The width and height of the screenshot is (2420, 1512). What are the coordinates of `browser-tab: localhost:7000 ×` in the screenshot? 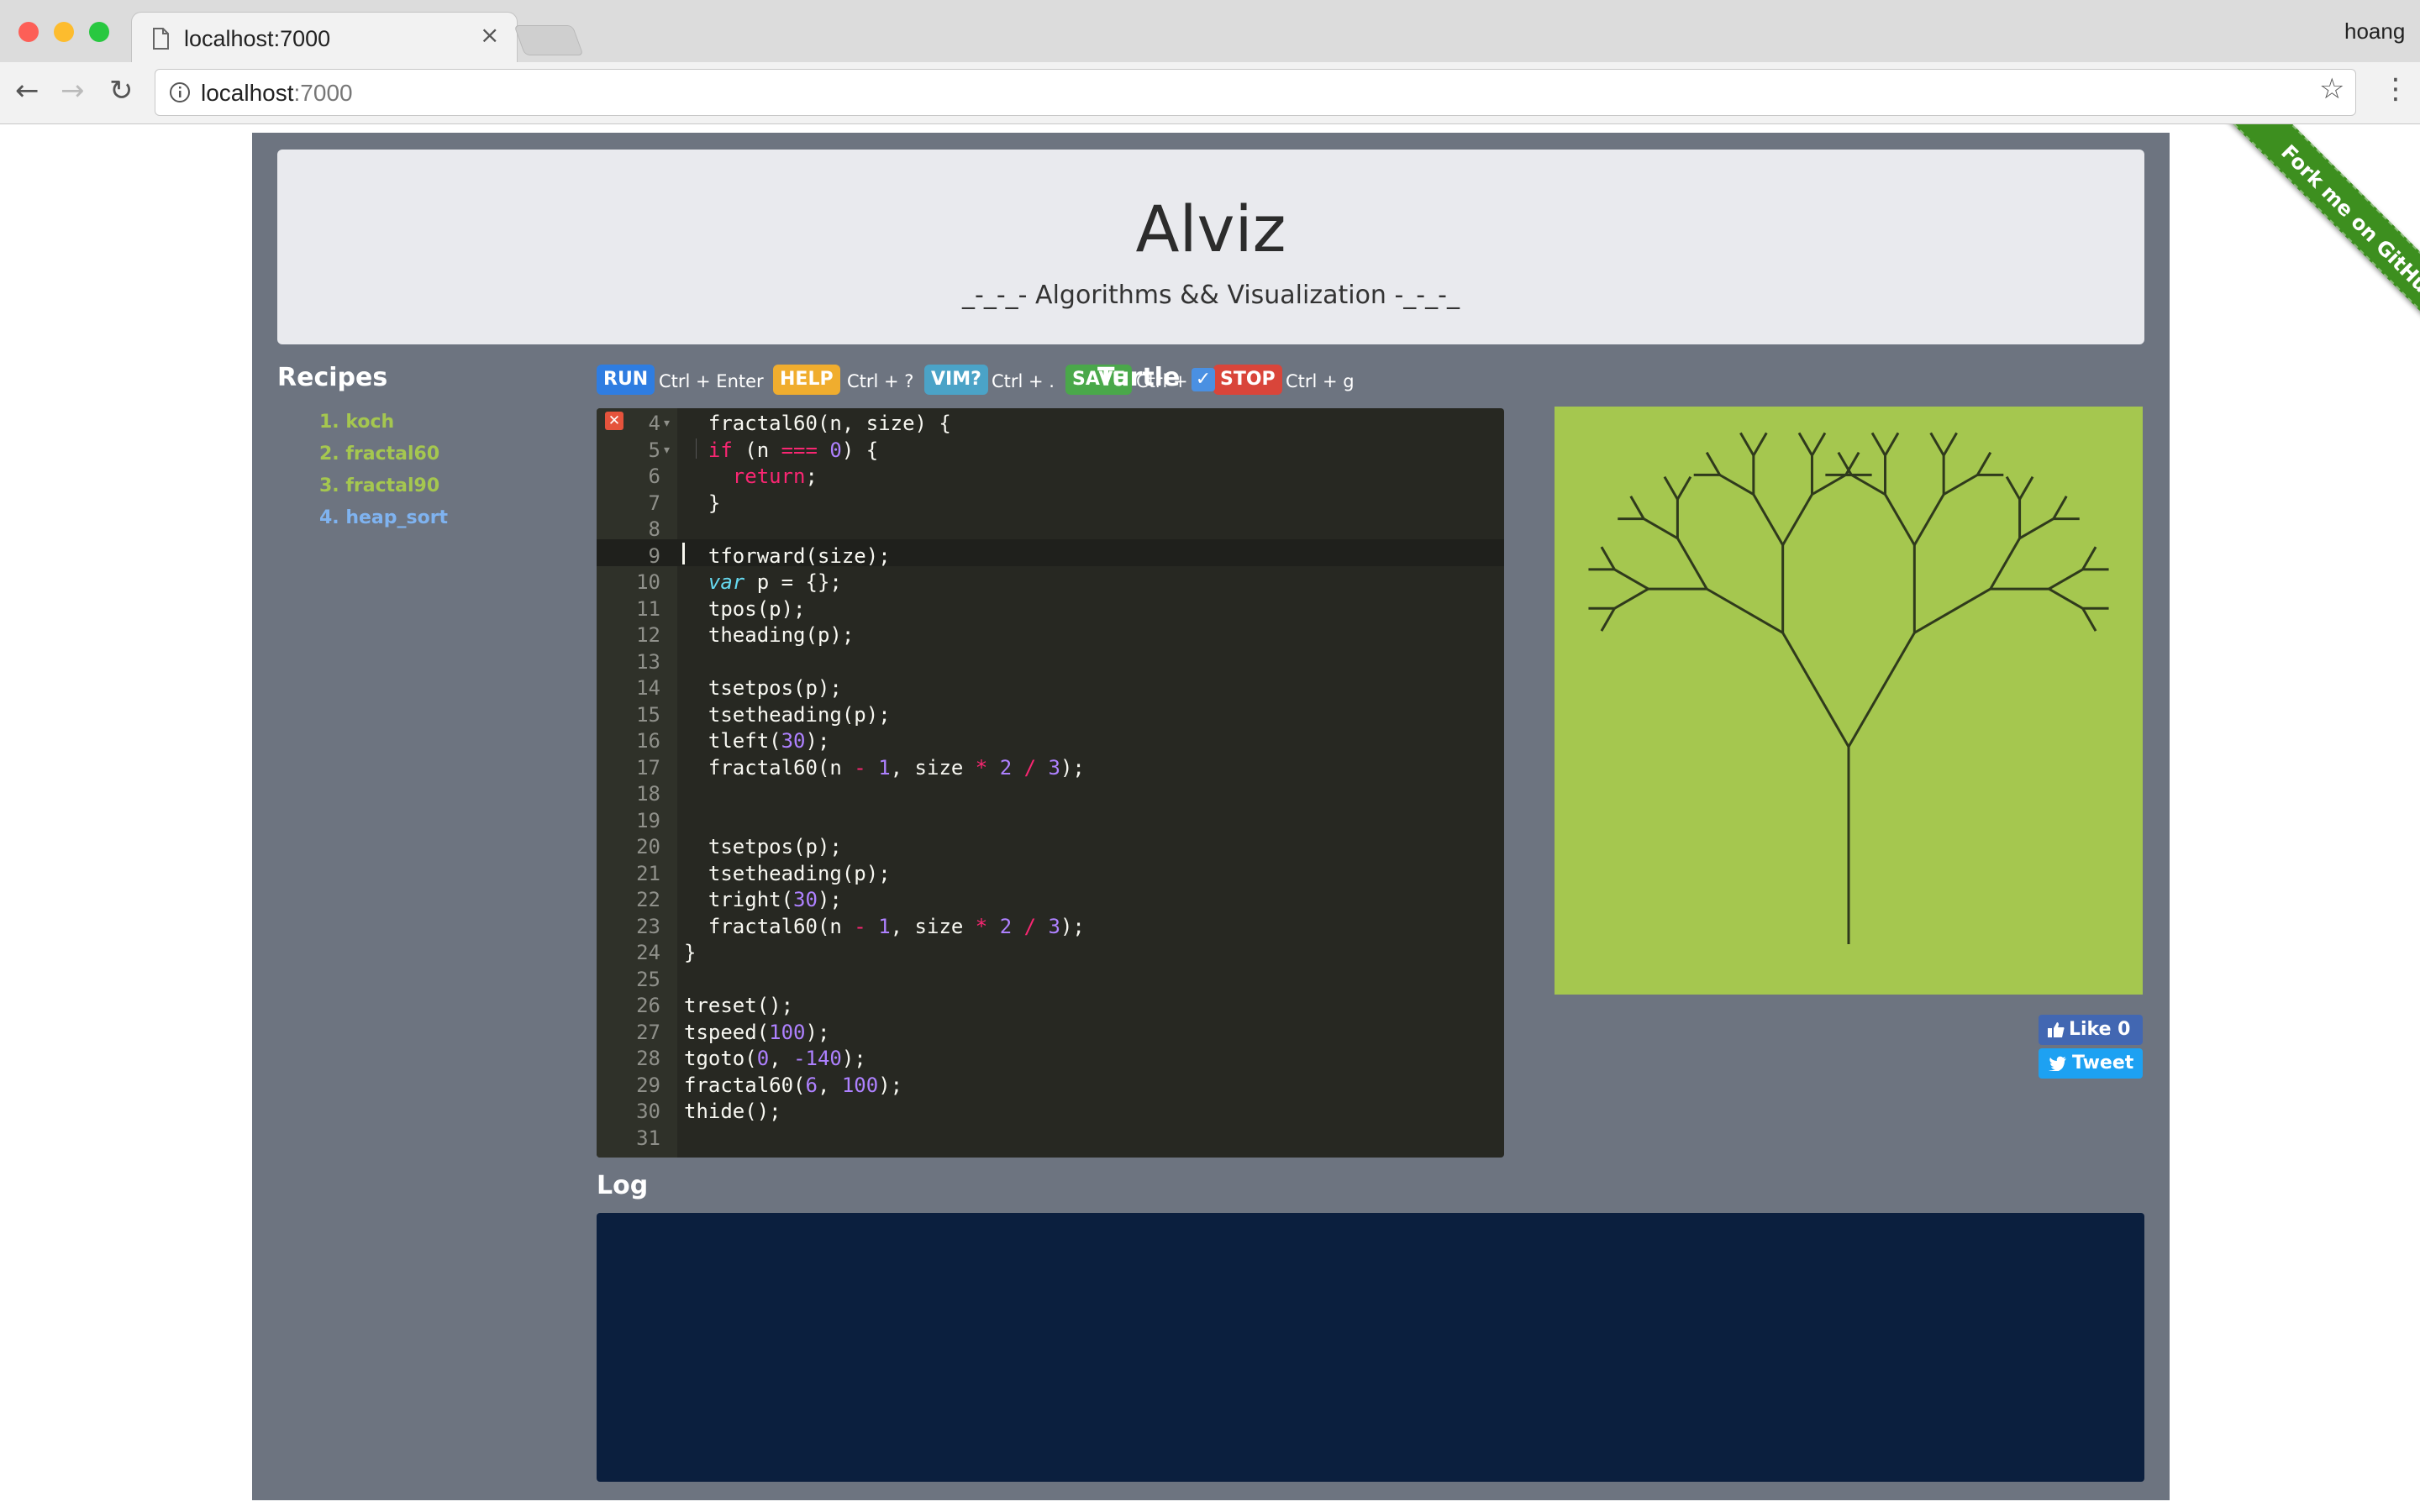 It's located at (324, 38).